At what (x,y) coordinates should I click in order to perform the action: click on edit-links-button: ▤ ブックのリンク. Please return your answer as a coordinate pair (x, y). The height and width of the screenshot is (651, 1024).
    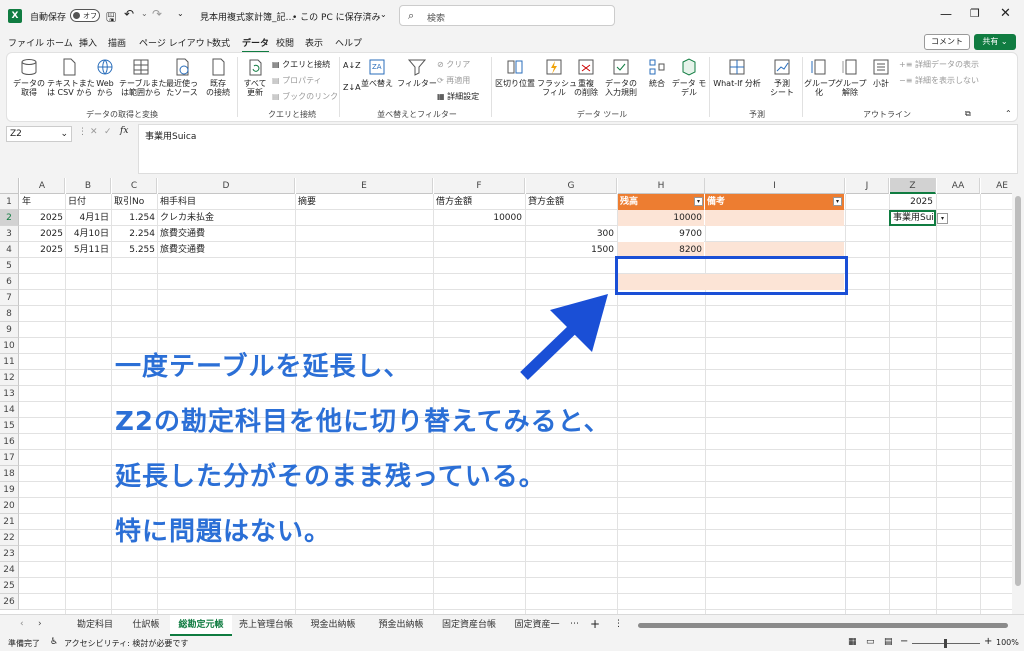
    Looking at the image, I should click on (305, 96).